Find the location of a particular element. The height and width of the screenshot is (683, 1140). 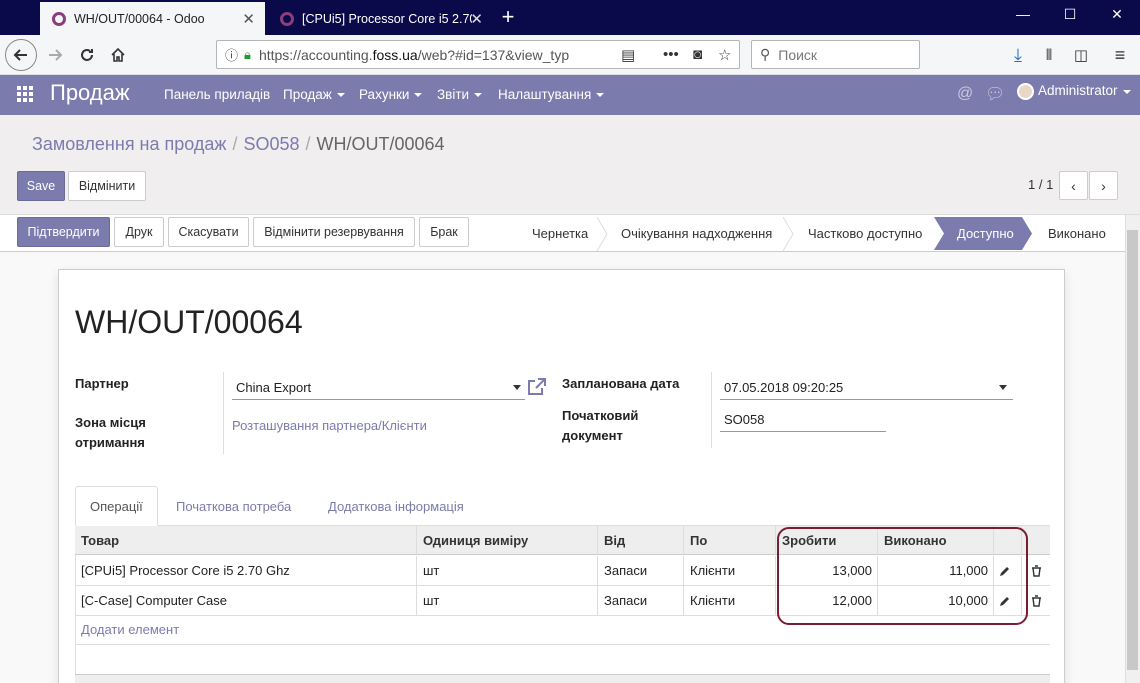

pager-previous-button: ‹ is located at coordinates (1073, 185).